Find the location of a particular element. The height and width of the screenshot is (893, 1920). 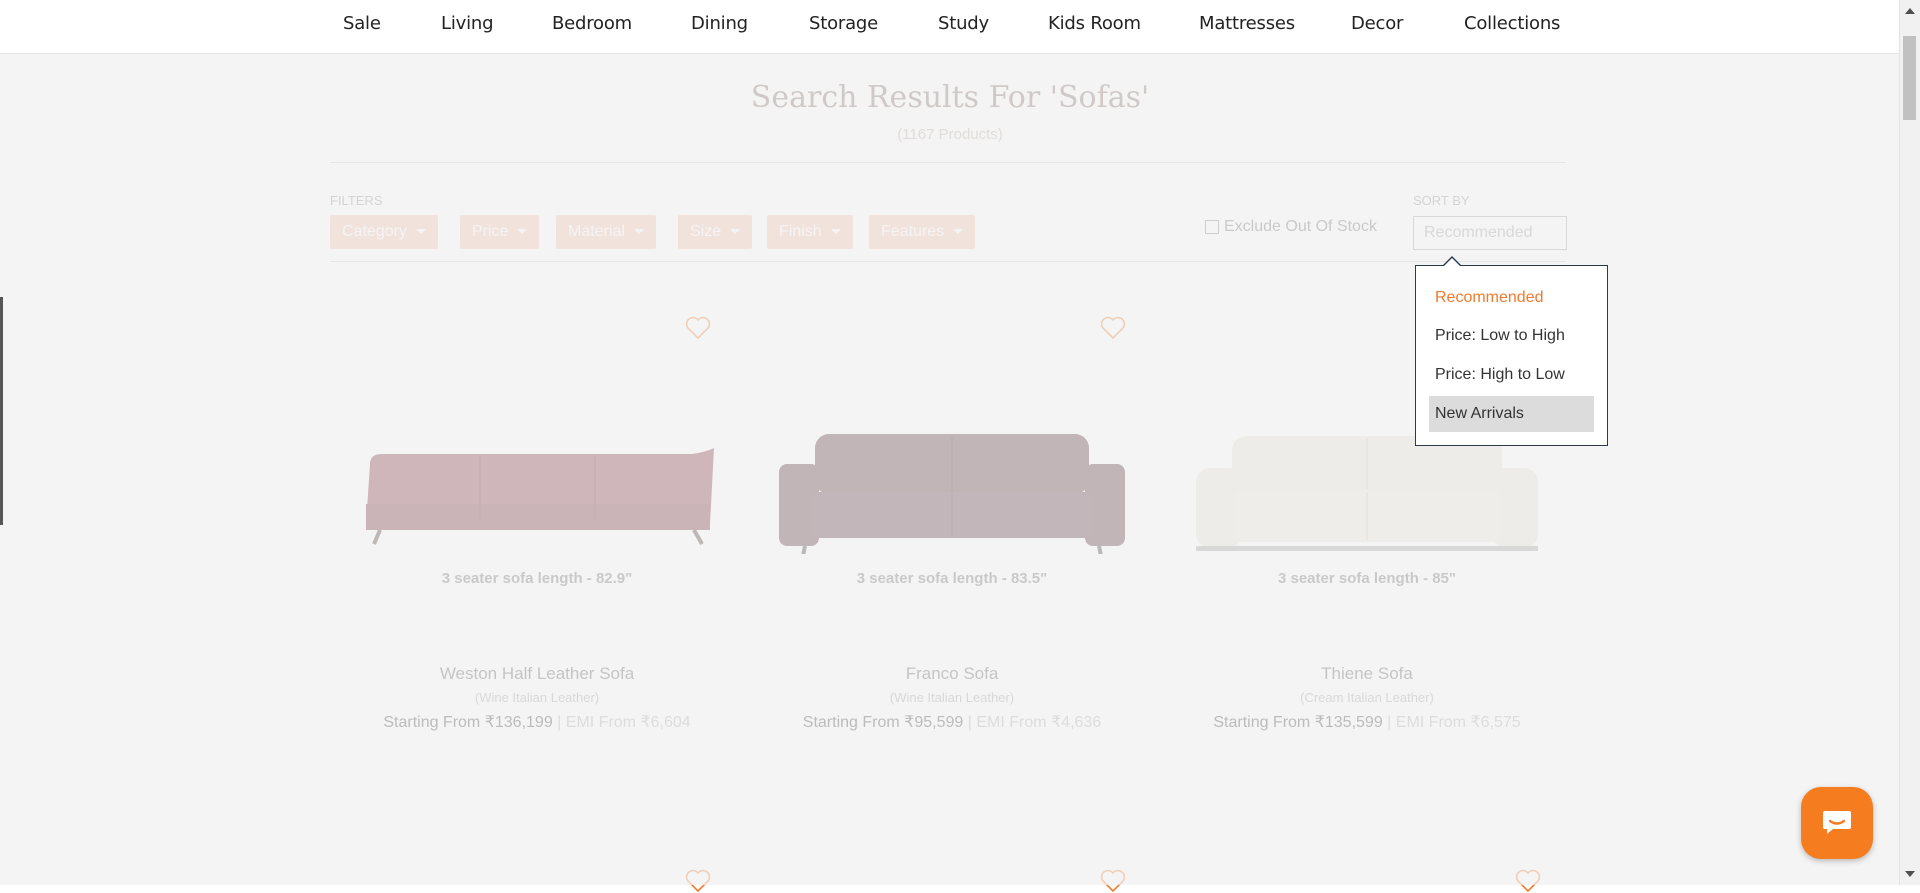

filter-features: Features is located at coordinates (922, 232).